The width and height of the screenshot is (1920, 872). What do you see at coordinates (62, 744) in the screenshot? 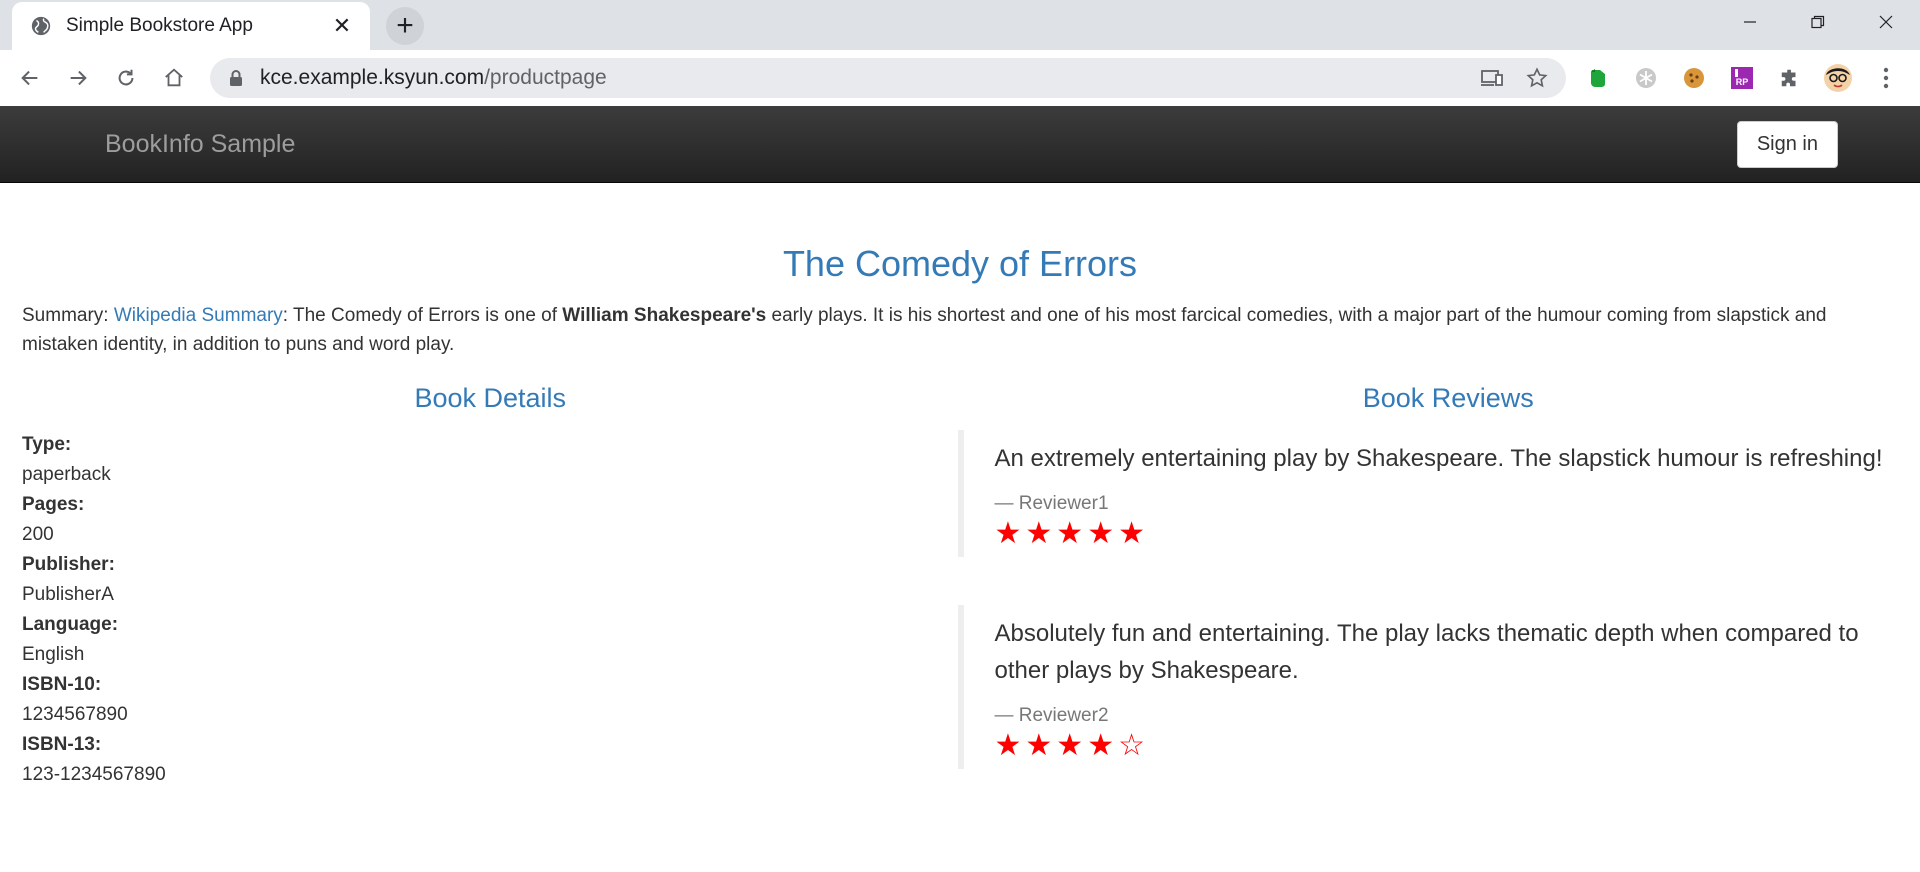
I see `detail-label-isbn13: ISBN-13:` at bounding box center [62, 744].